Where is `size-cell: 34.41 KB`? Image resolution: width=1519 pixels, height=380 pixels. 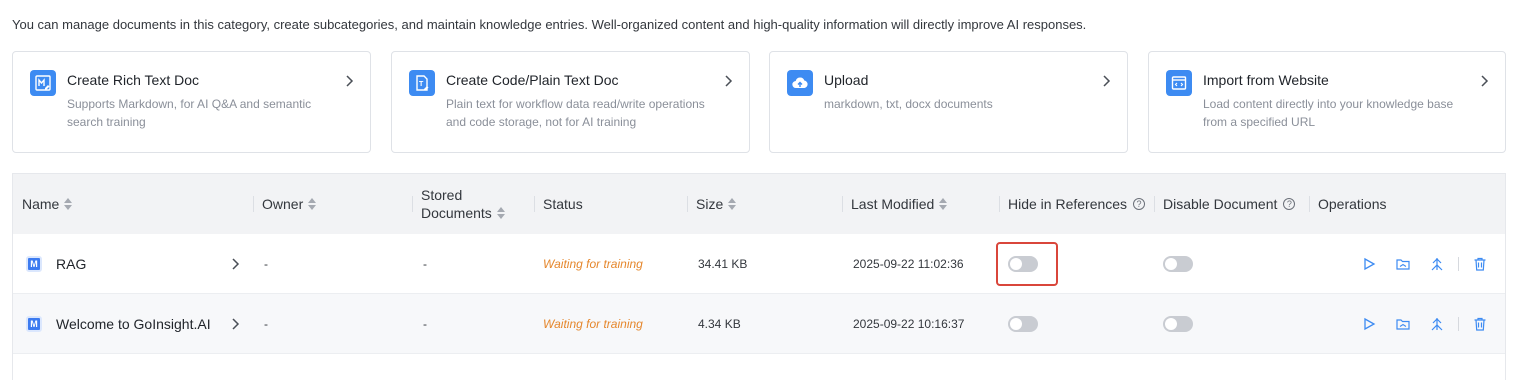
size-cell: 34.41 KB is located at coordinates (723, 264).